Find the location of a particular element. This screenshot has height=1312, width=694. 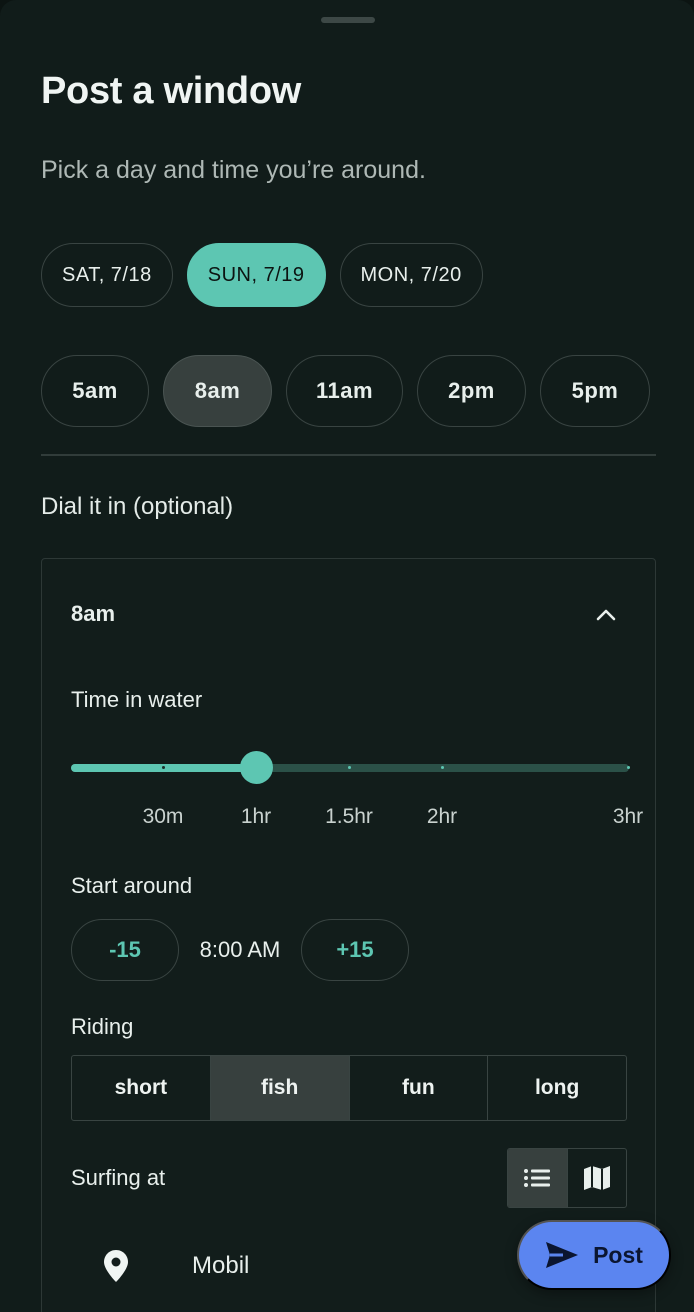

day-picker: SAT, 7/18 SUN, 7/19 MON, 7/20 is located at coordinates (262, 275).